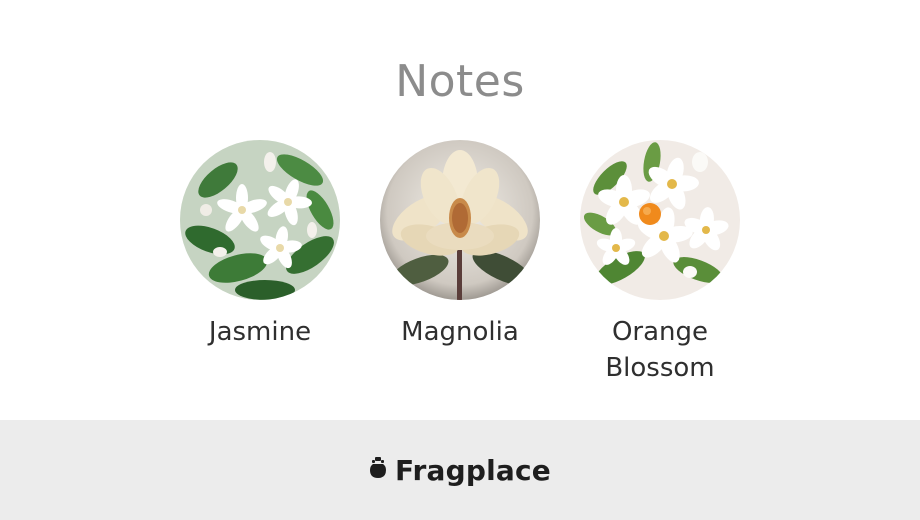  I want to click on note-magnolia: Magnolia, so click(460, 245).